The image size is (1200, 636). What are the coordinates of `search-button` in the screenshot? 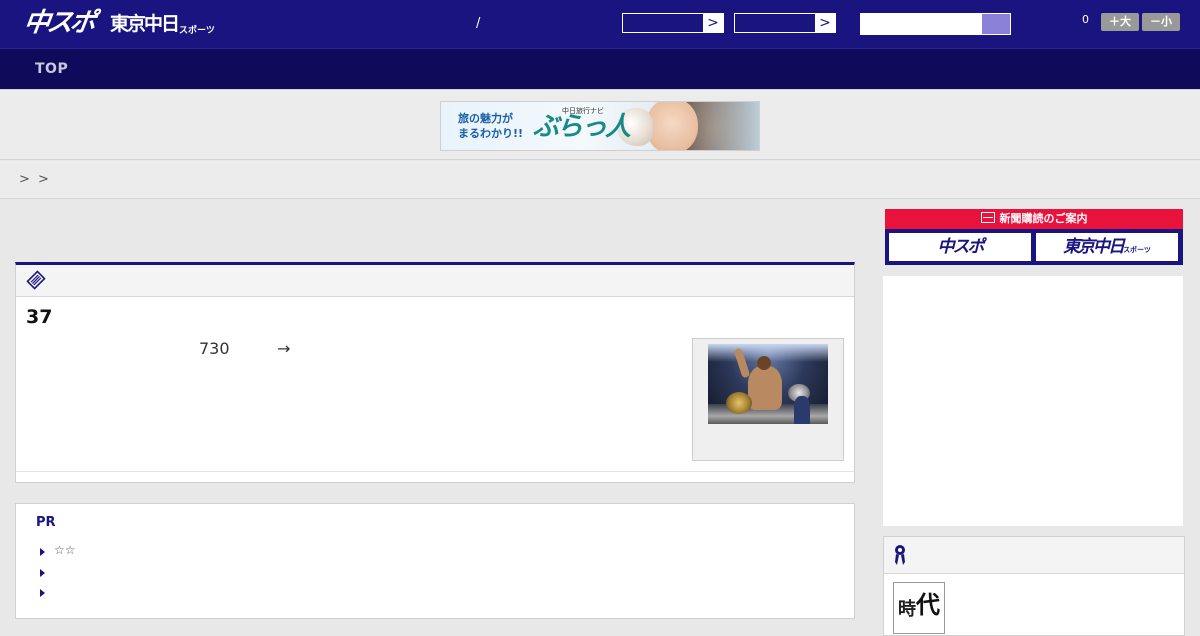 It's located at (996, 24).